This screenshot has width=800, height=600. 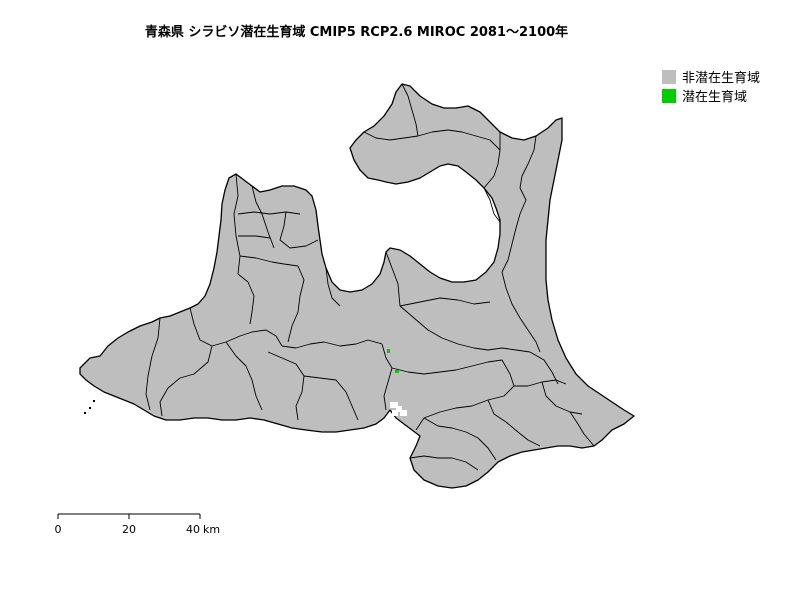 What do you see at coordinates (129, 529) in the screenshot?
I see `scale-label-20: 20` at bounding box center [129, 529].